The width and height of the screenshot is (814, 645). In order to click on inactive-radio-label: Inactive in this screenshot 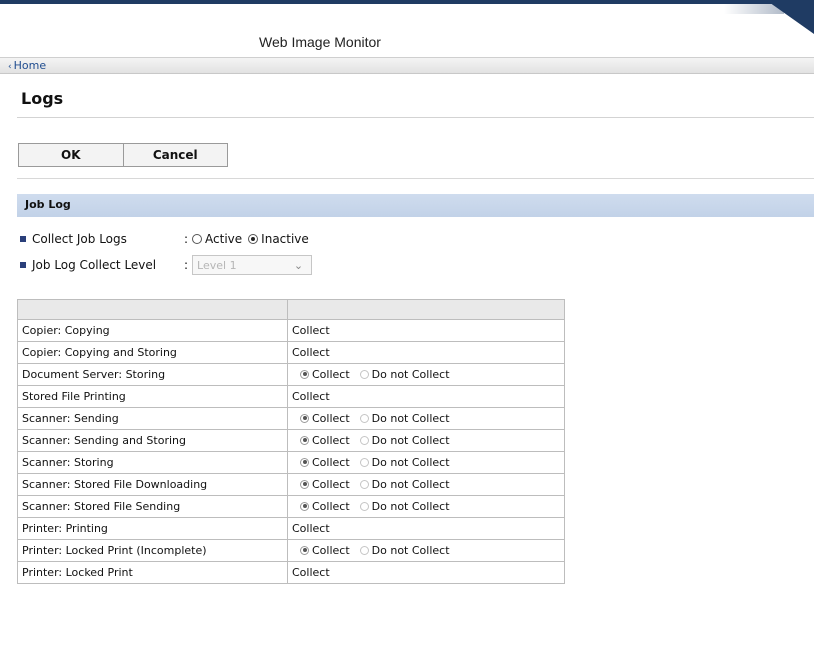, I will do `click(285, 239)`.